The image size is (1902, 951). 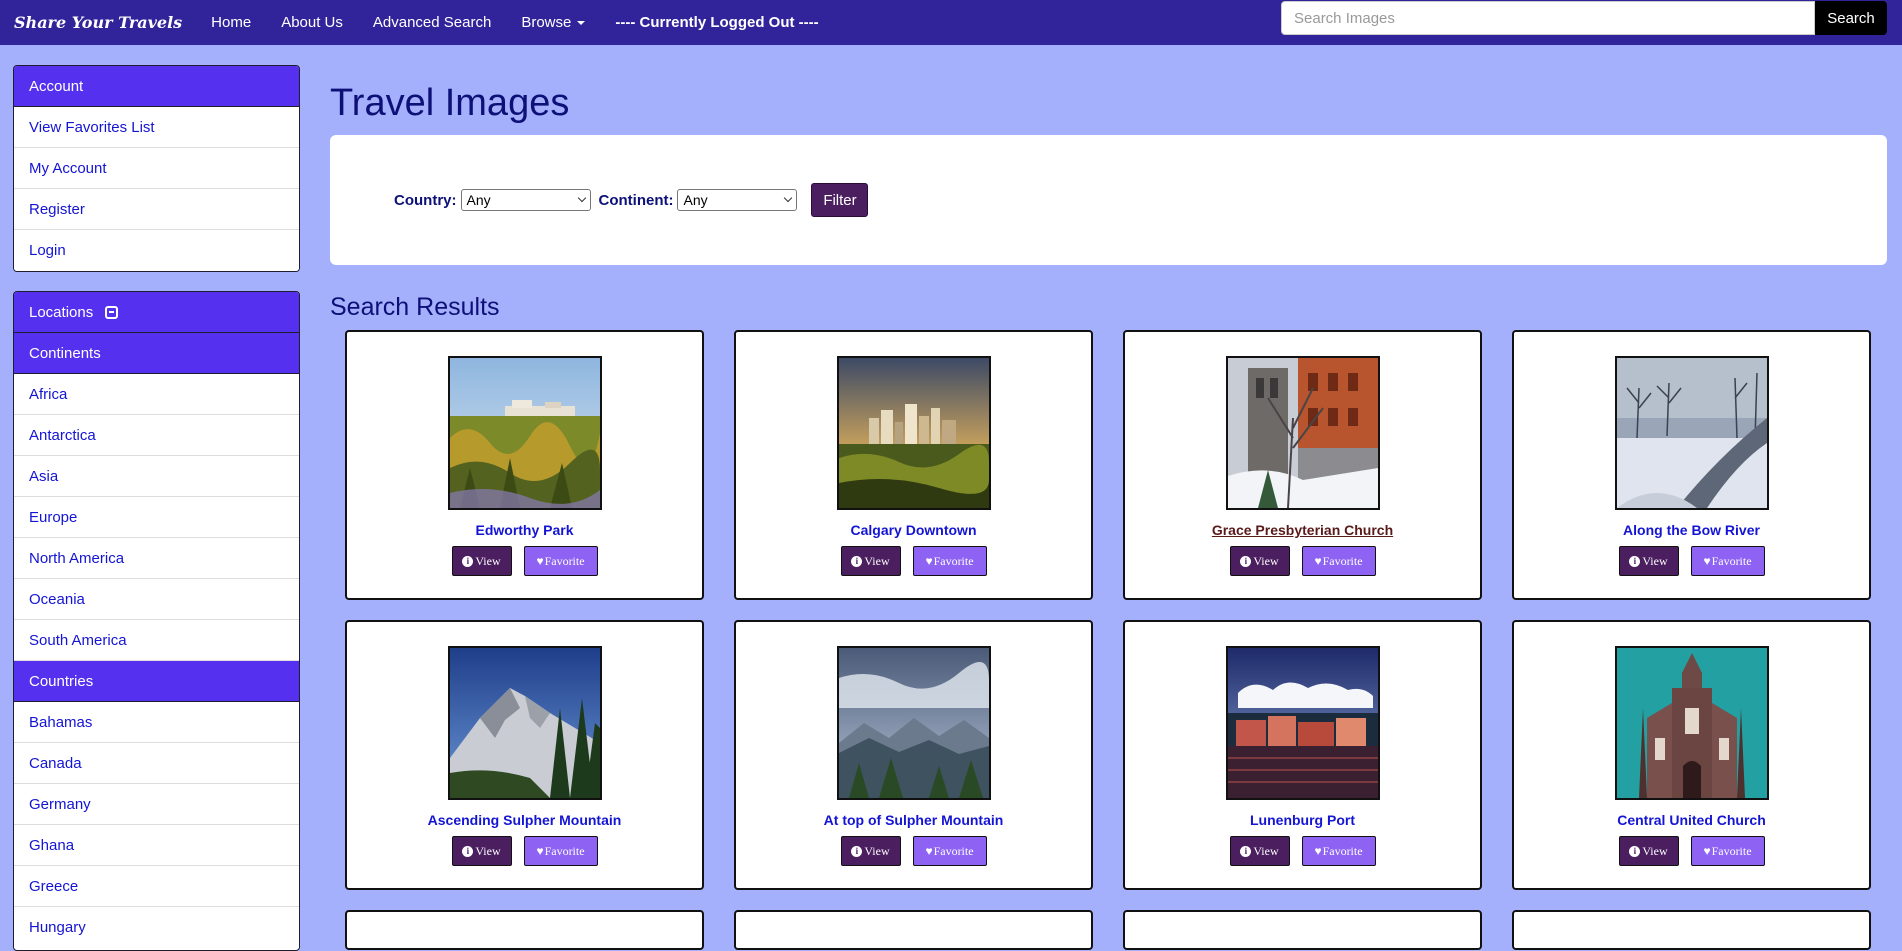 What do you see at coordinates (156, 435) in the screenshot?
I see `continent-item: Antarctica` at bounding box center [156, 435].